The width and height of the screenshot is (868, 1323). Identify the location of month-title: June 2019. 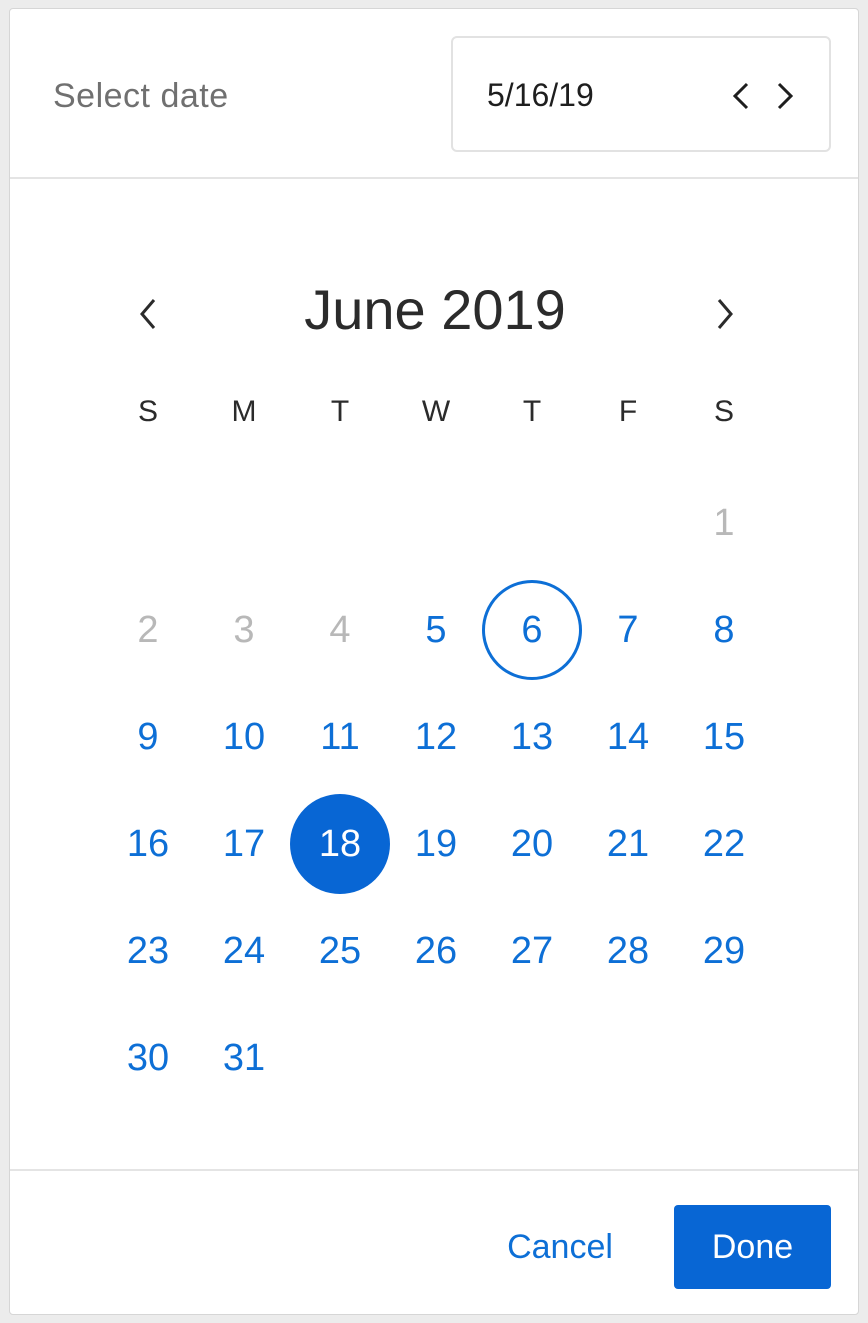
(435, 309).